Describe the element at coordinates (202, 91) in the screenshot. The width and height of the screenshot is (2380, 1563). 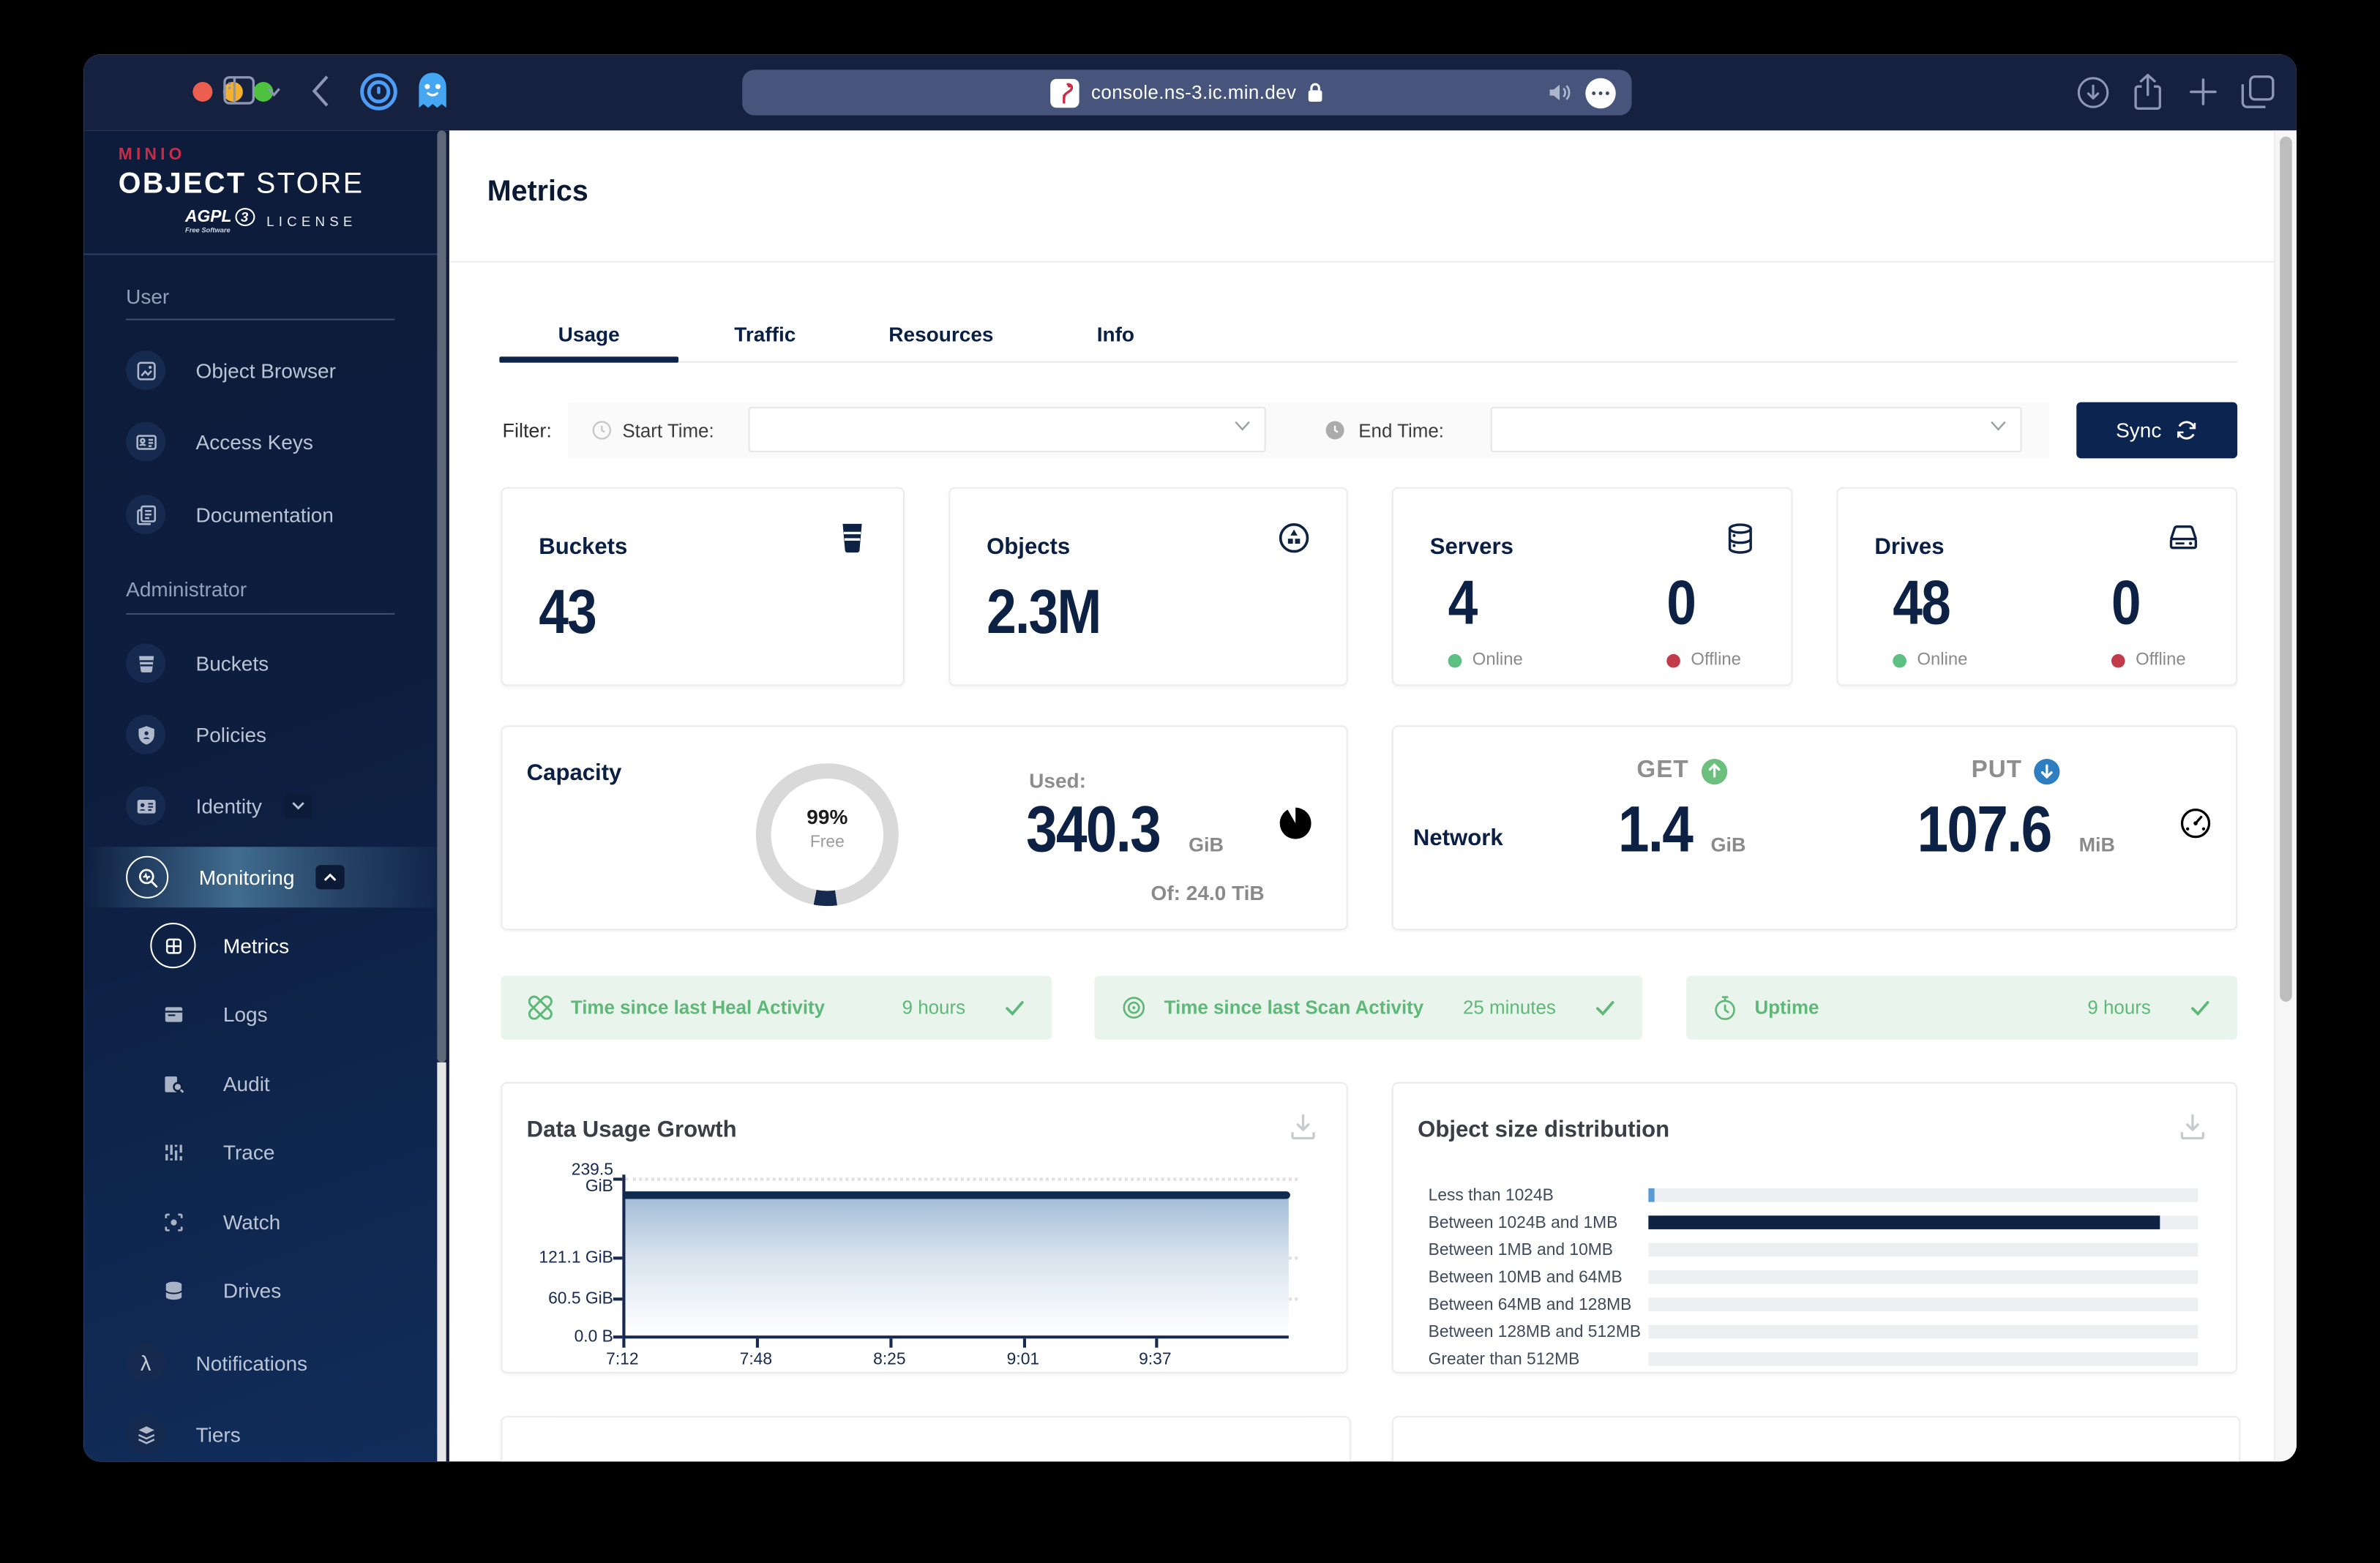
I see `close-window-button` at that location.